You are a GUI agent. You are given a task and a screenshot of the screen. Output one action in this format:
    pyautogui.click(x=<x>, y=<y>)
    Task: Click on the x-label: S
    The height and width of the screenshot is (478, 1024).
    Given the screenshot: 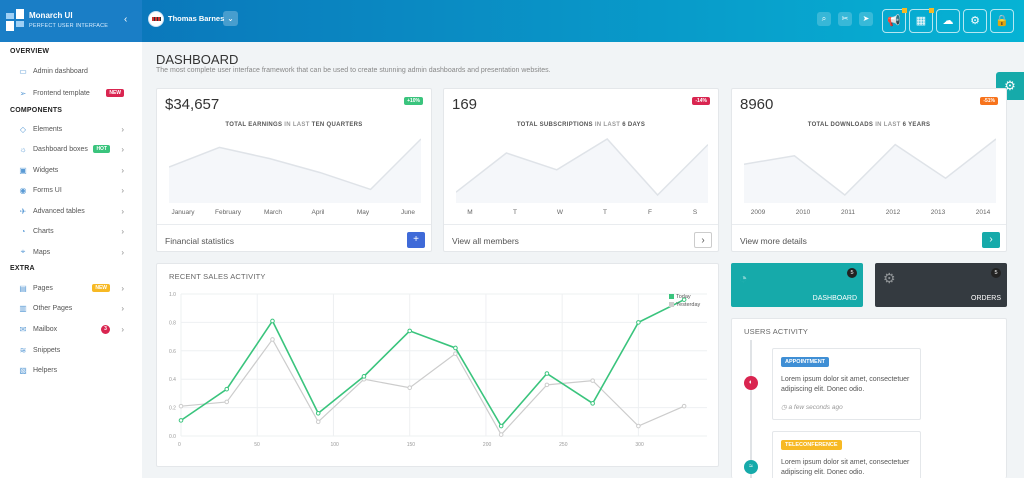 What is the action you would take?
    pyautogui.click(x=695, y=212)
    